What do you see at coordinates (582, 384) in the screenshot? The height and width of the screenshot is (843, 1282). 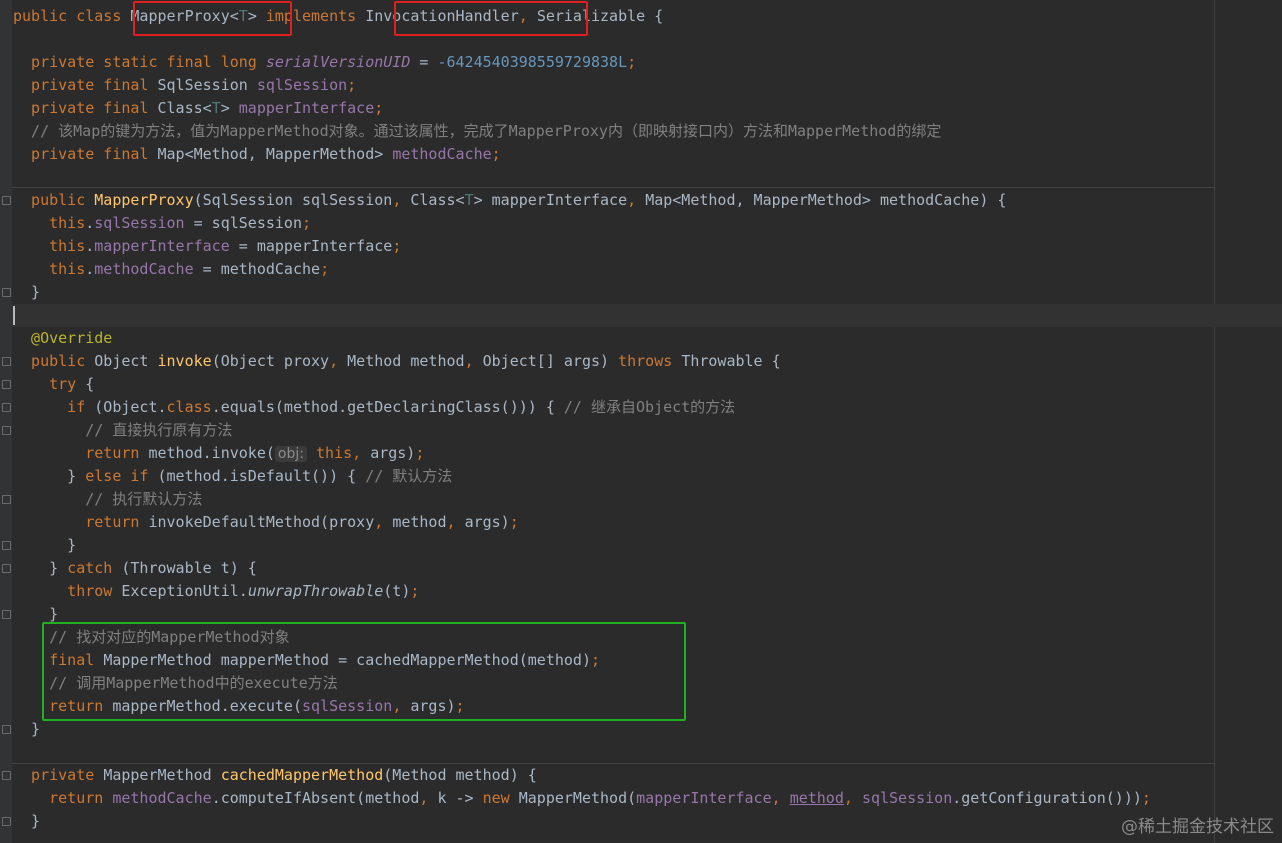 I see `code-line: try {` at bounding box center [582, 384].